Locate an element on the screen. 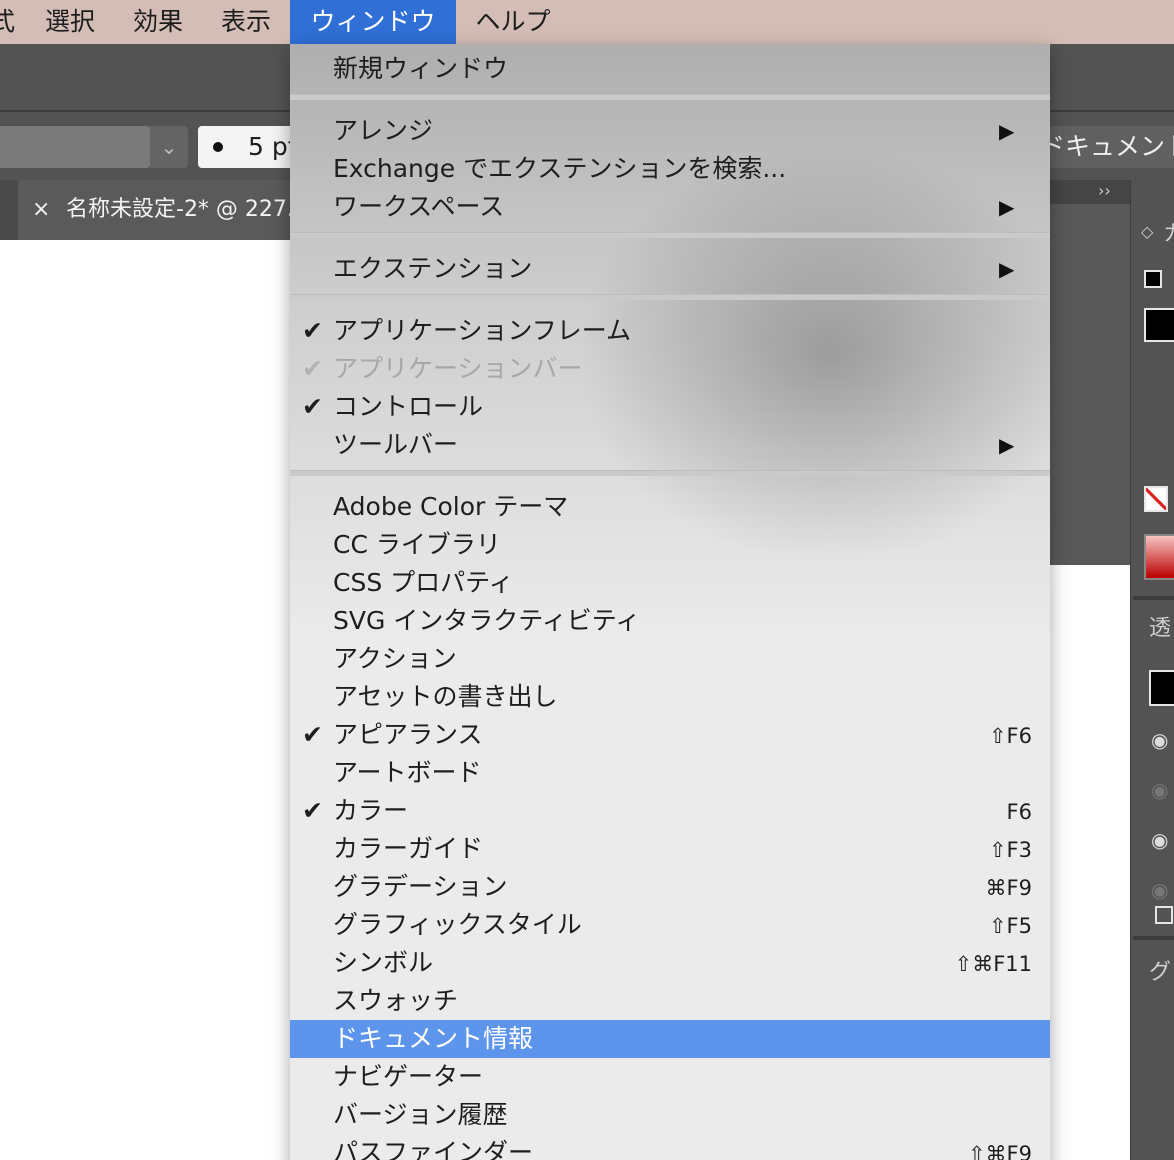 The width and height of the screenshot is (1174, 1160). menu-select: 選択 is located at coordinates (70, 22).